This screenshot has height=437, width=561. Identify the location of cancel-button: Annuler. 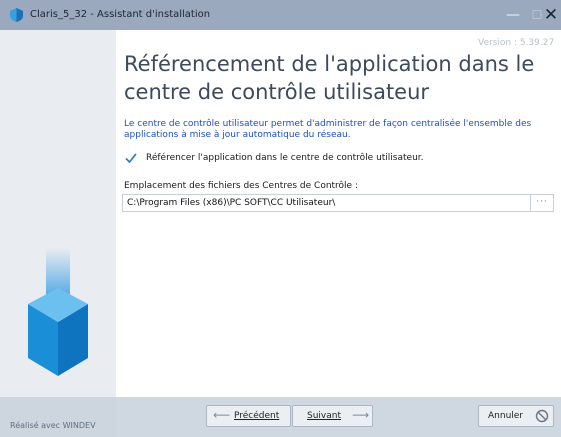
(516, 416).